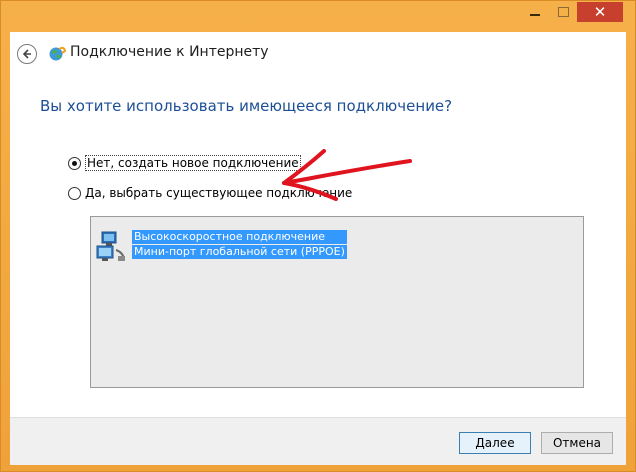 The image size is (636, 472). What do you see at coordinates (495, 443) in the screenshot?
I see `next-button: Далее` at bounding box center [495, 443].